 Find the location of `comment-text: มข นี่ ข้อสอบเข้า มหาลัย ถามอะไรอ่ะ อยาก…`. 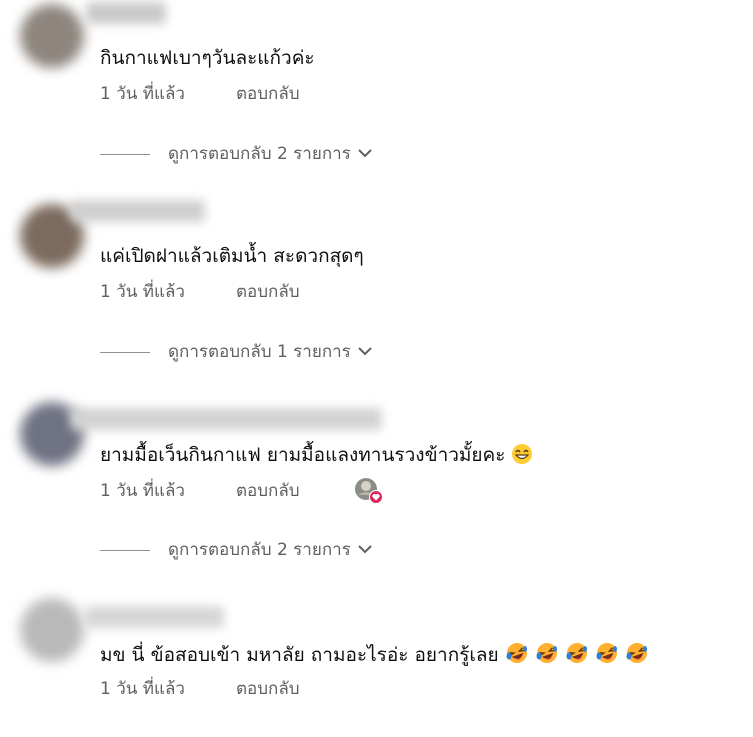

comment-text: มข นี่ ข้อสอบเข้า มหาลัย ถามอะไรอ่ะ อยาก… is located at coordinates (374, 656).